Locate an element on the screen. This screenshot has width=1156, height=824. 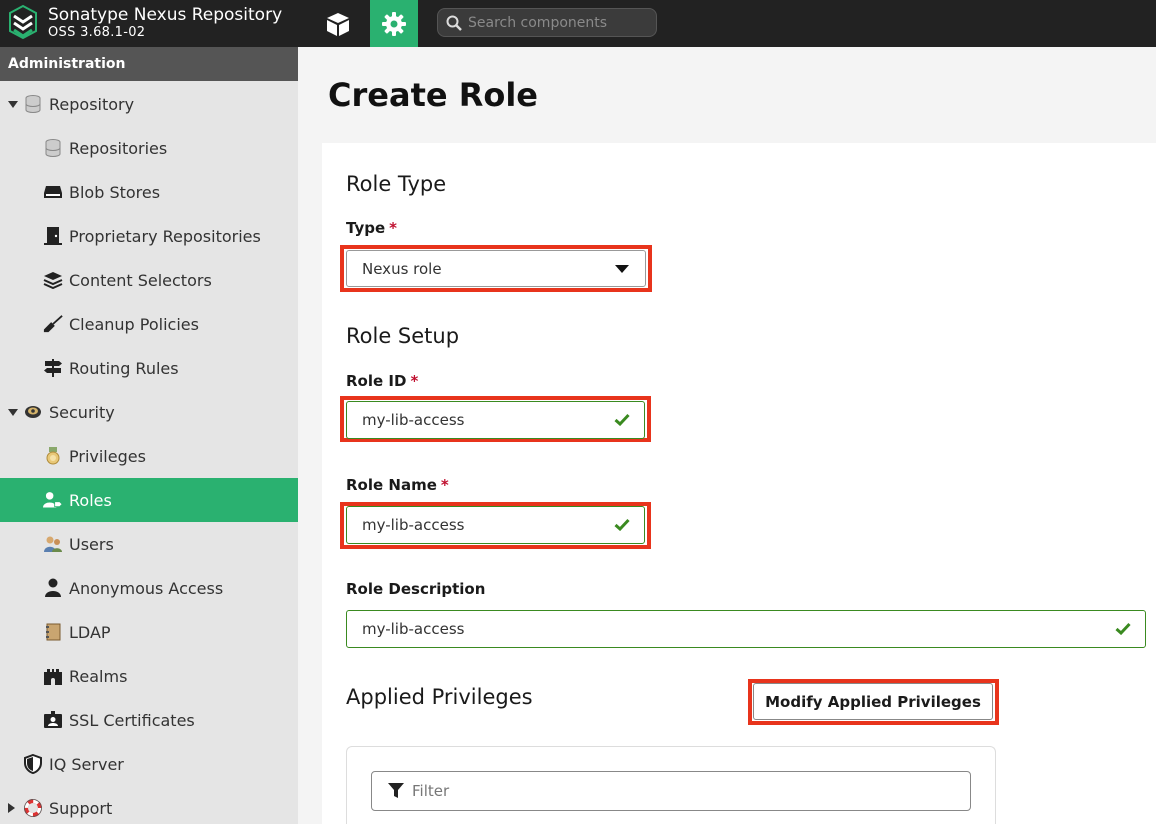
modify-applied-privileges-button: Modify Applied Privileges is located at coordinates (873, 701).